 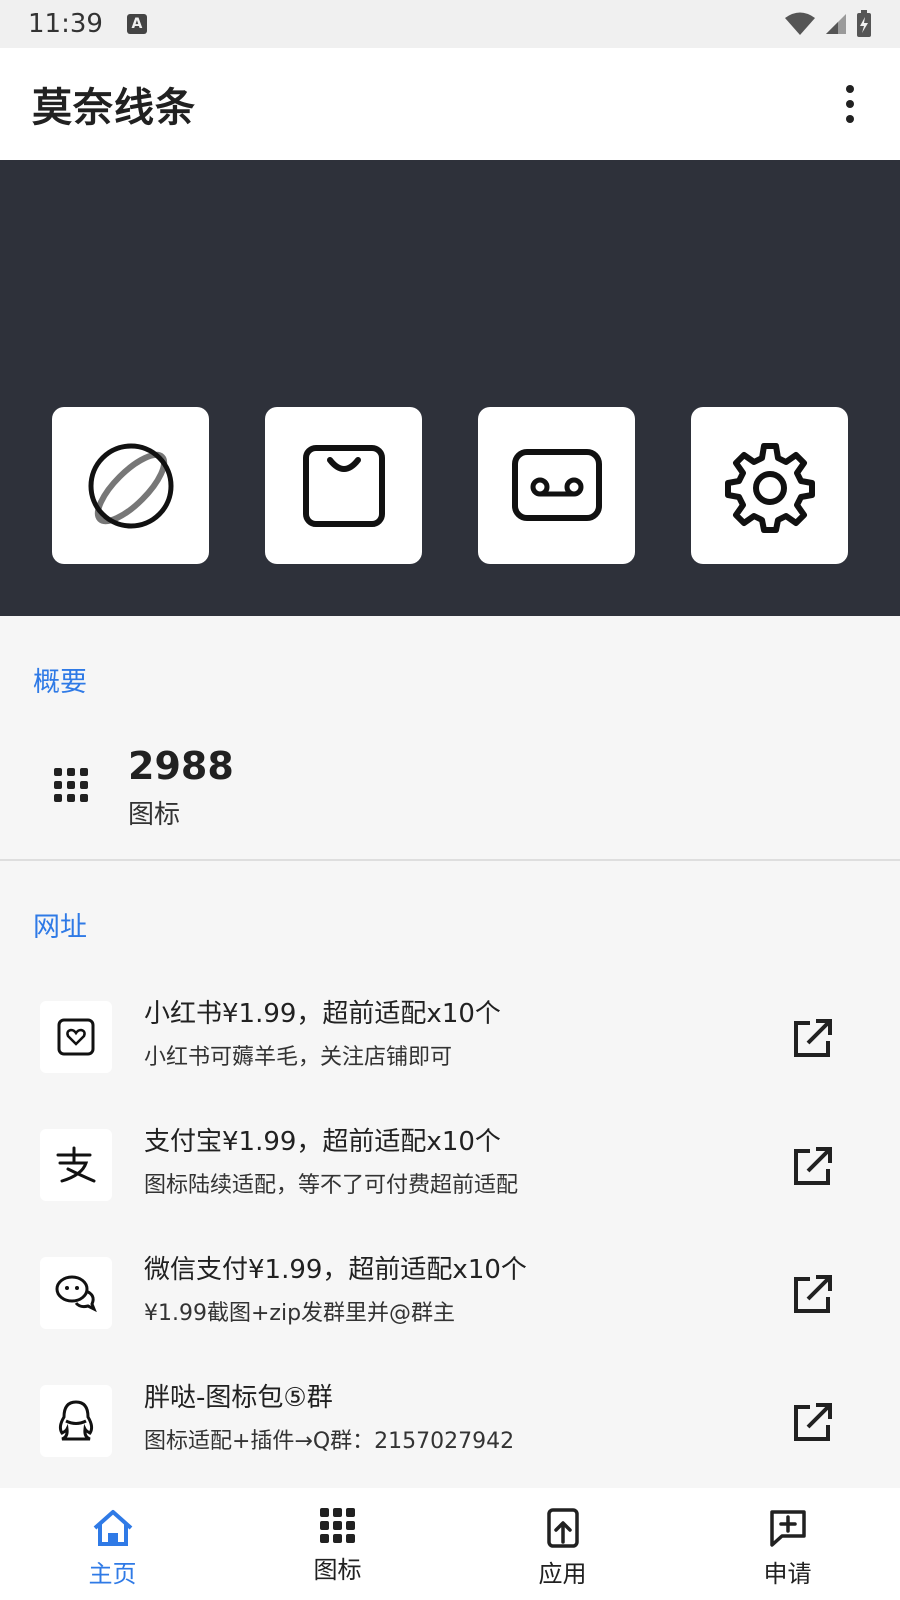 I want to click on planet-icon, so click(x=130, y=485).